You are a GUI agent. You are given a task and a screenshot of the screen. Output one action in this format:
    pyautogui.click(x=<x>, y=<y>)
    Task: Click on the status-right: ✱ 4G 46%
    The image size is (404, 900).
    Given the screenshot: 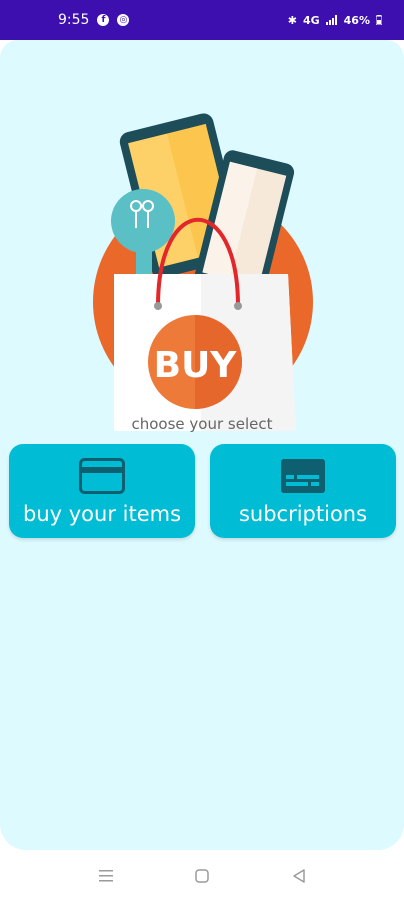 What is the action you would take?
    pyautogui.click(x=335, y=20)
    